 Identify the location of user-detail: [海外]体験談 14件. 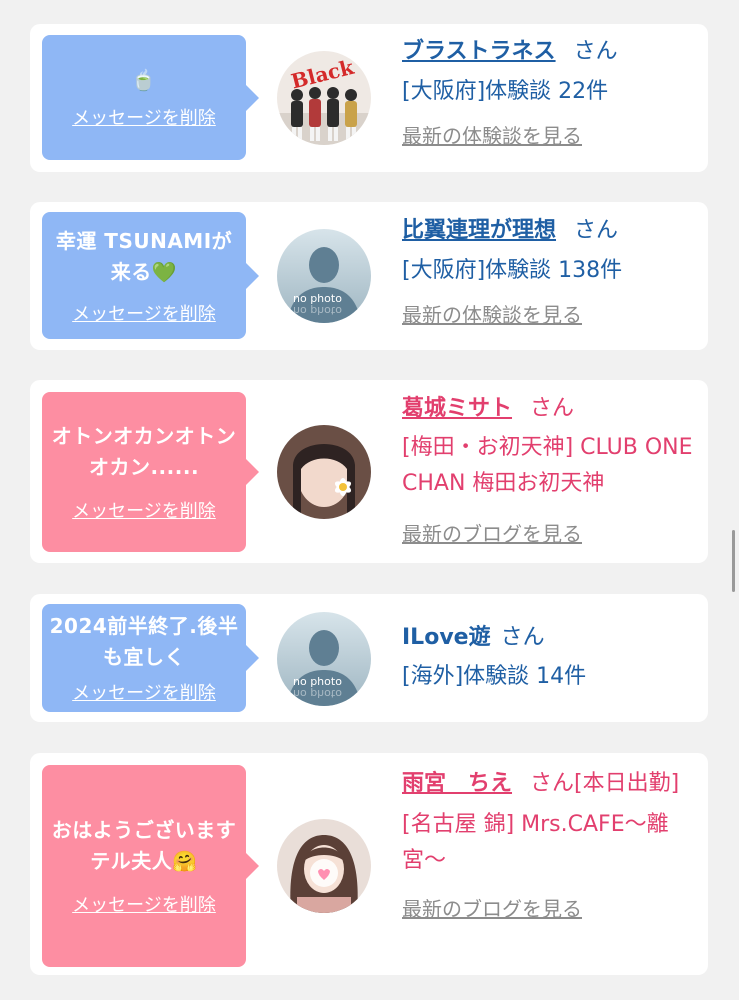
(494, 676).